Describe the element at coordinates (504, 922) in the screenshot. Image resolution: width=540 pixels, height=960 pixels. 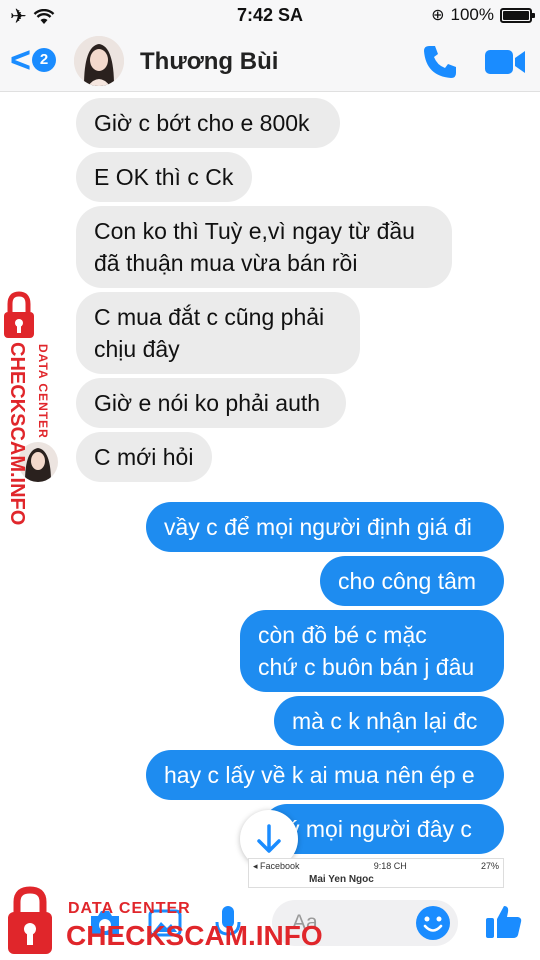
I see `thumbs-up-icon` at that location.